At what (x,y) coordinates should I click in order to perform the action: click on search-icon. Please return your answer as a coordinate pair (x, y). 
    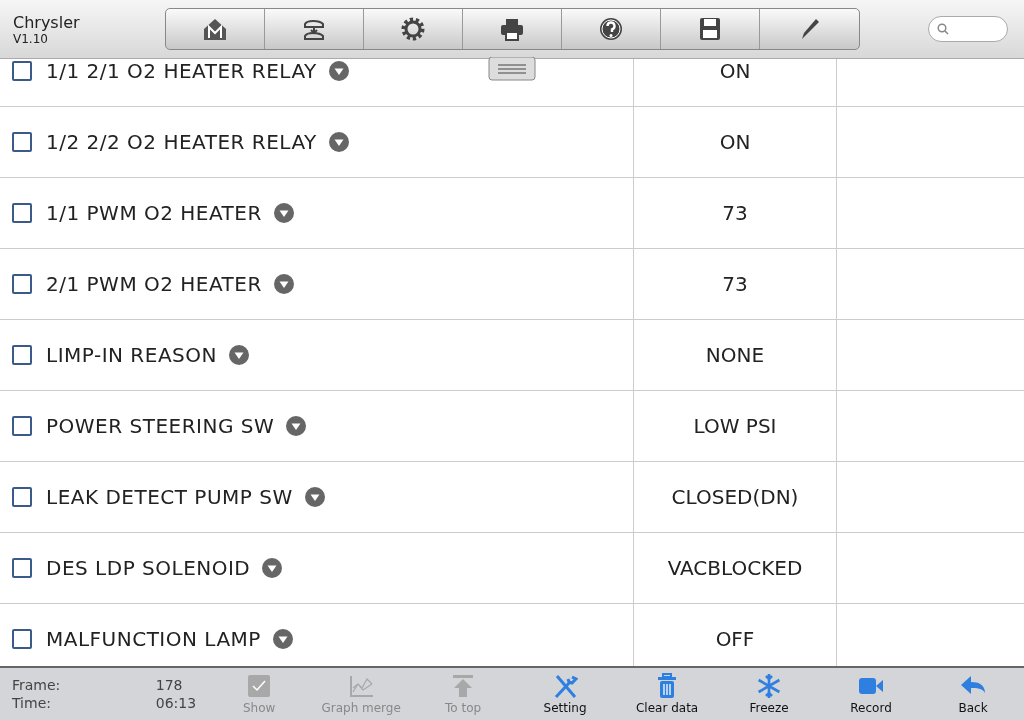
    Looking at the image, I should click on (943, 29).